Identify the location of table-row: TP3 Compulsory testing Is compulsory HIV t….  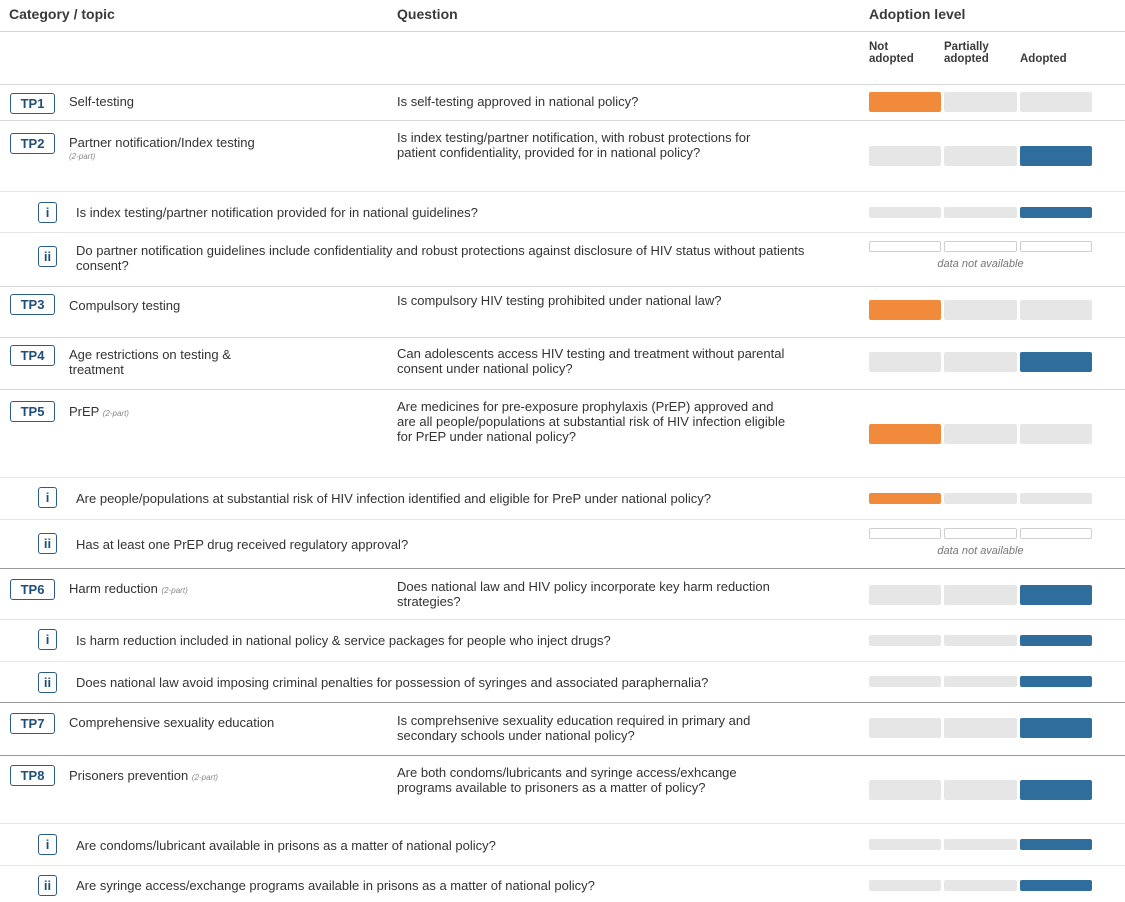
(562, 311).